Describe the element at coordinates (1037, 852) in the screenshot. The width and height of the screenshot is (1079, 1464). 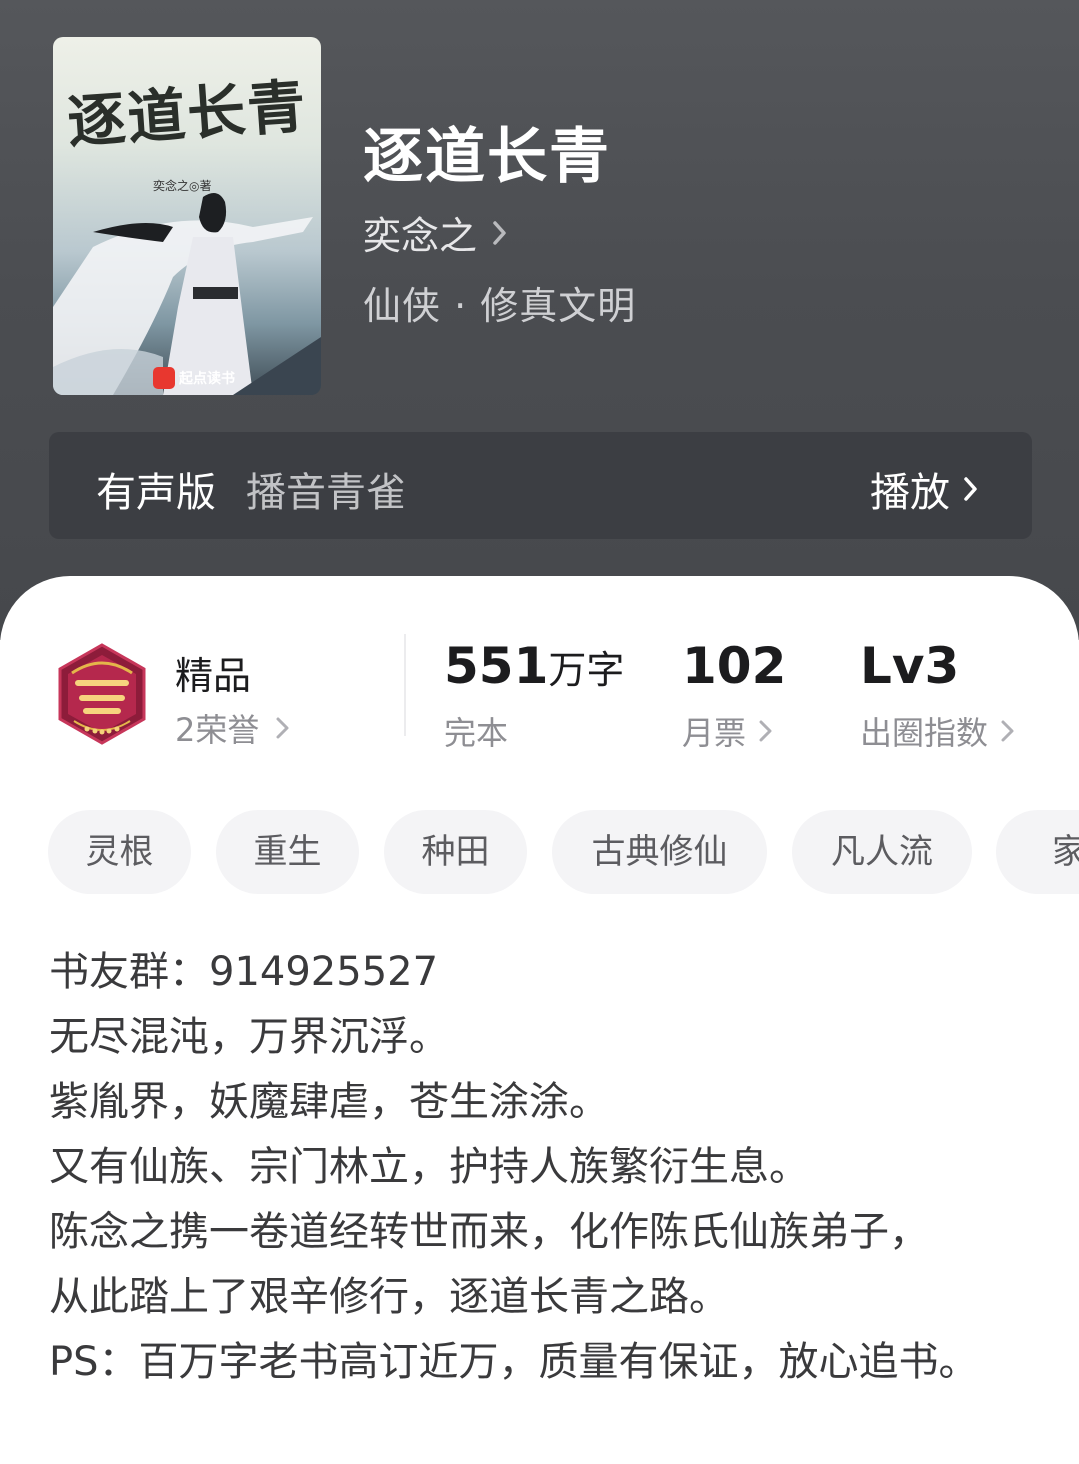
I see `tag-chip: 家族` at that location.